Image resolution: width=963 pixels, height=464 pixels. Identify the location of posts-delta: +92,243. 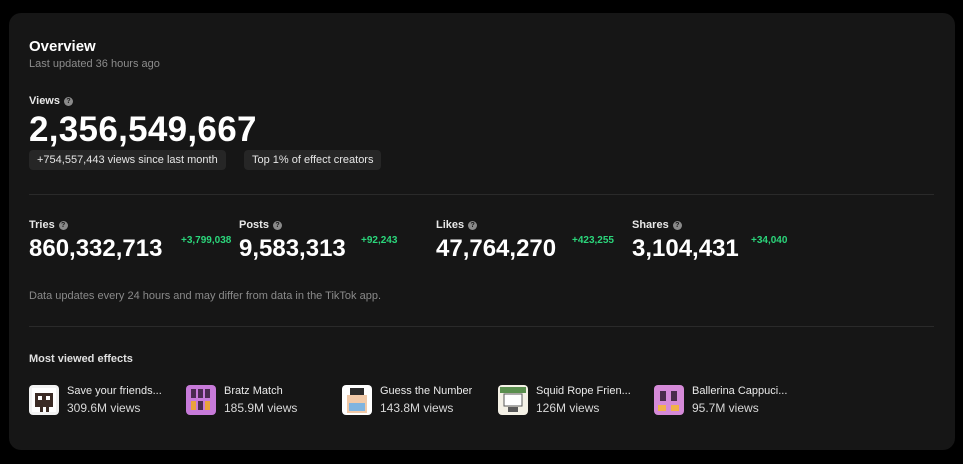
(379, 240).